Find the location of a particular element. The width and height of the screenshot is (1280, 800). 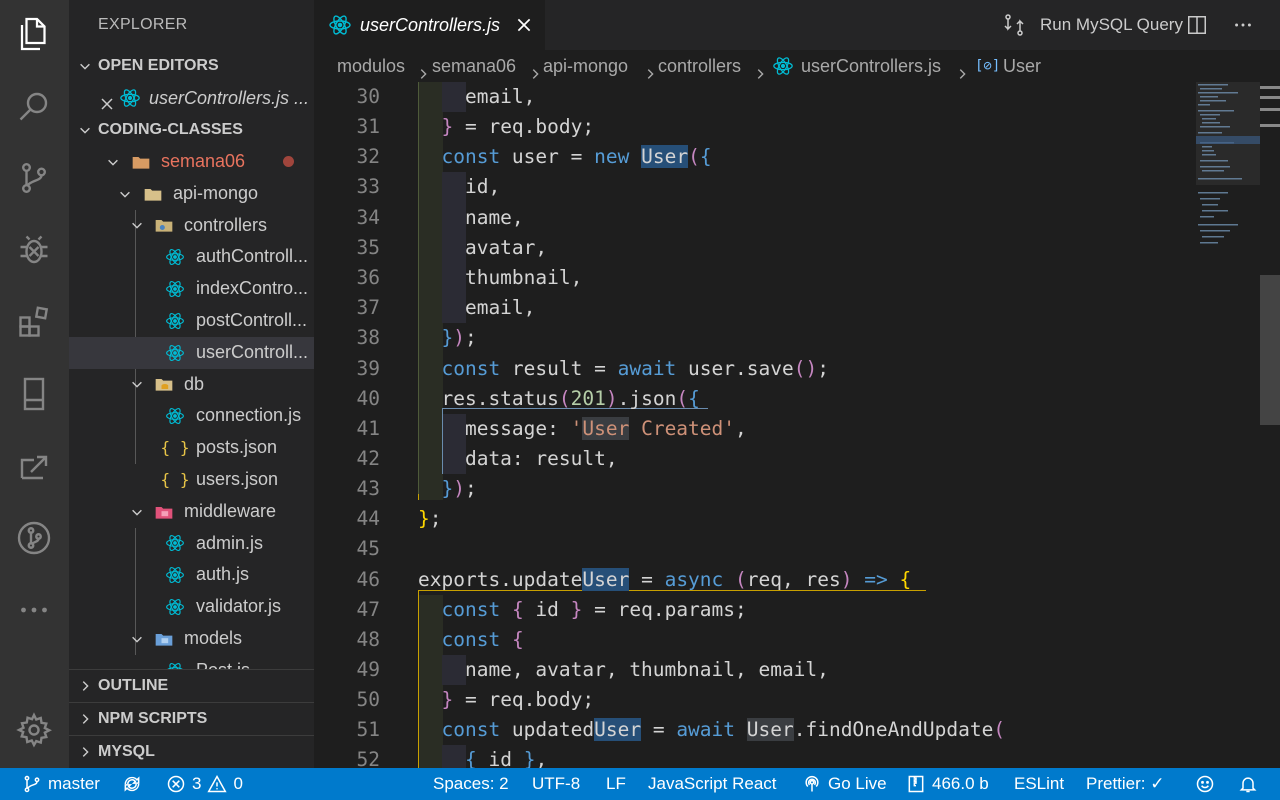

outline-label: OUTLINE is located at coordinates (133, 685).